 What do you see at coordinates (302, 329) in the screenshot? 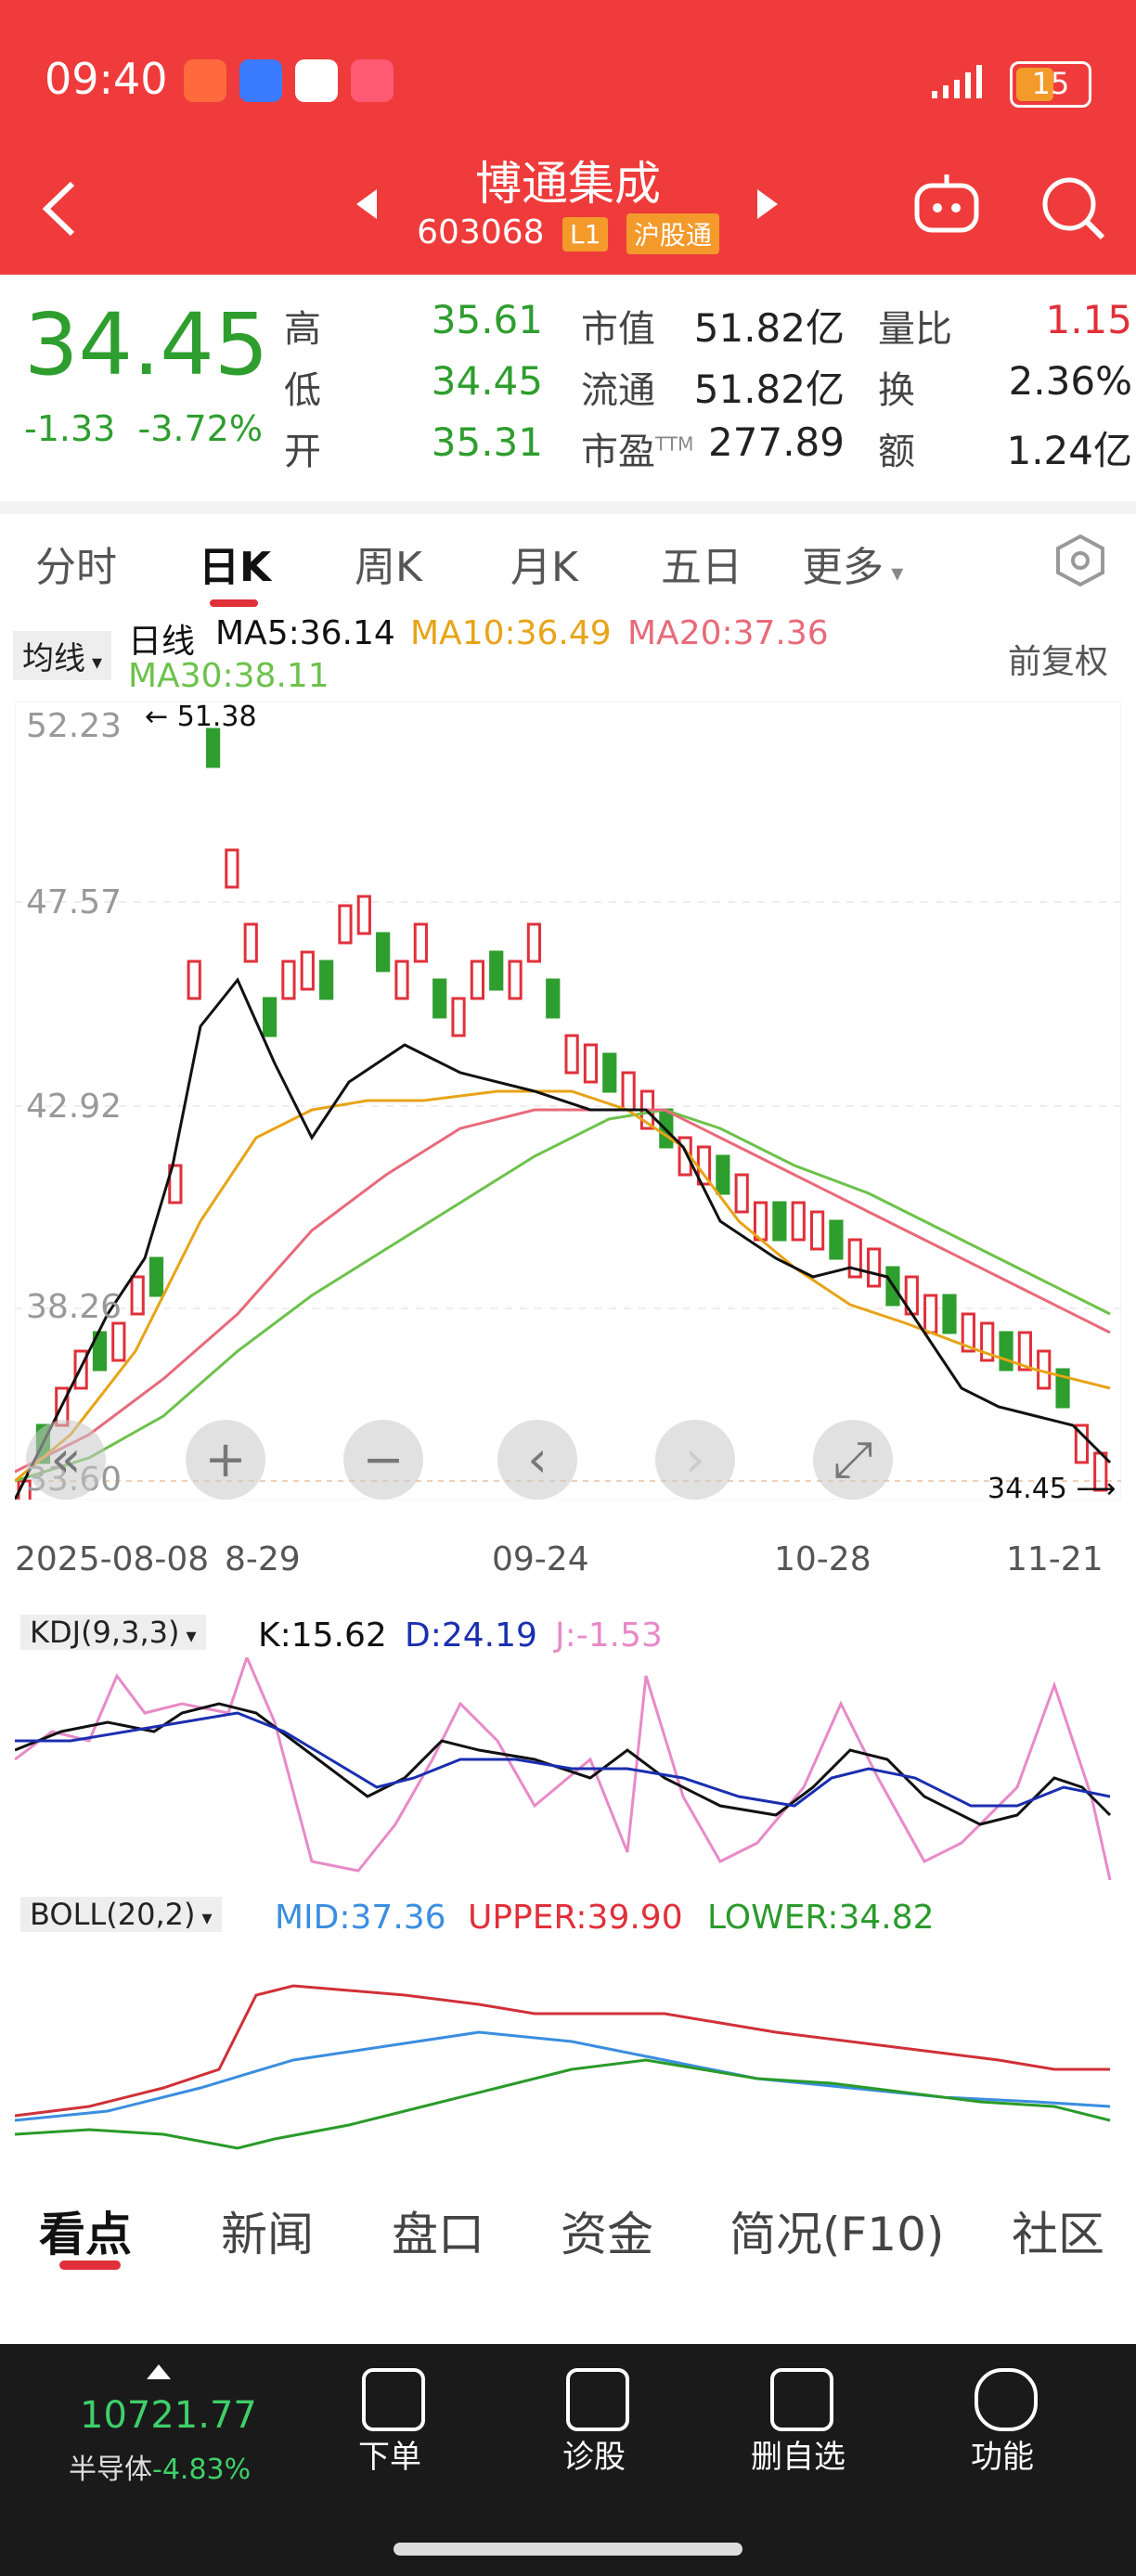
I see `high-label: 高` at bounding box center [302, 329].